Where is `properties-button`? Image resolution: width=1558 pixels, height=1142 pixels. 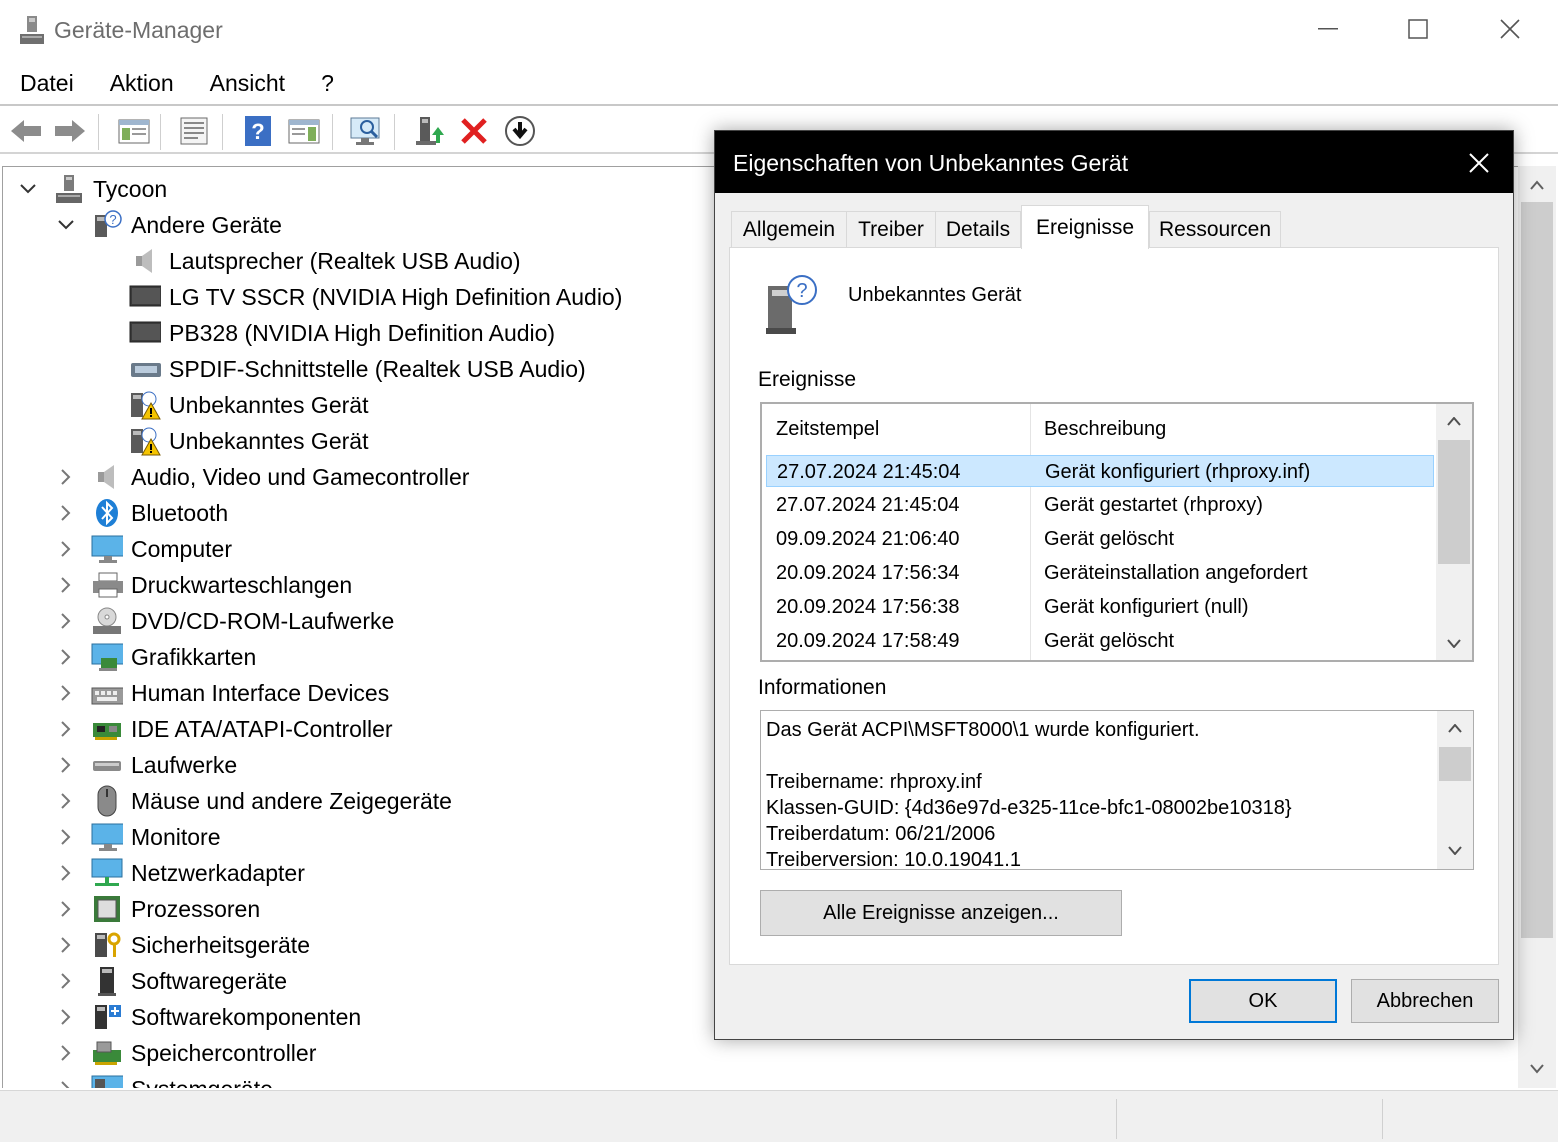 properties-button is located at coordinates (194, 131).